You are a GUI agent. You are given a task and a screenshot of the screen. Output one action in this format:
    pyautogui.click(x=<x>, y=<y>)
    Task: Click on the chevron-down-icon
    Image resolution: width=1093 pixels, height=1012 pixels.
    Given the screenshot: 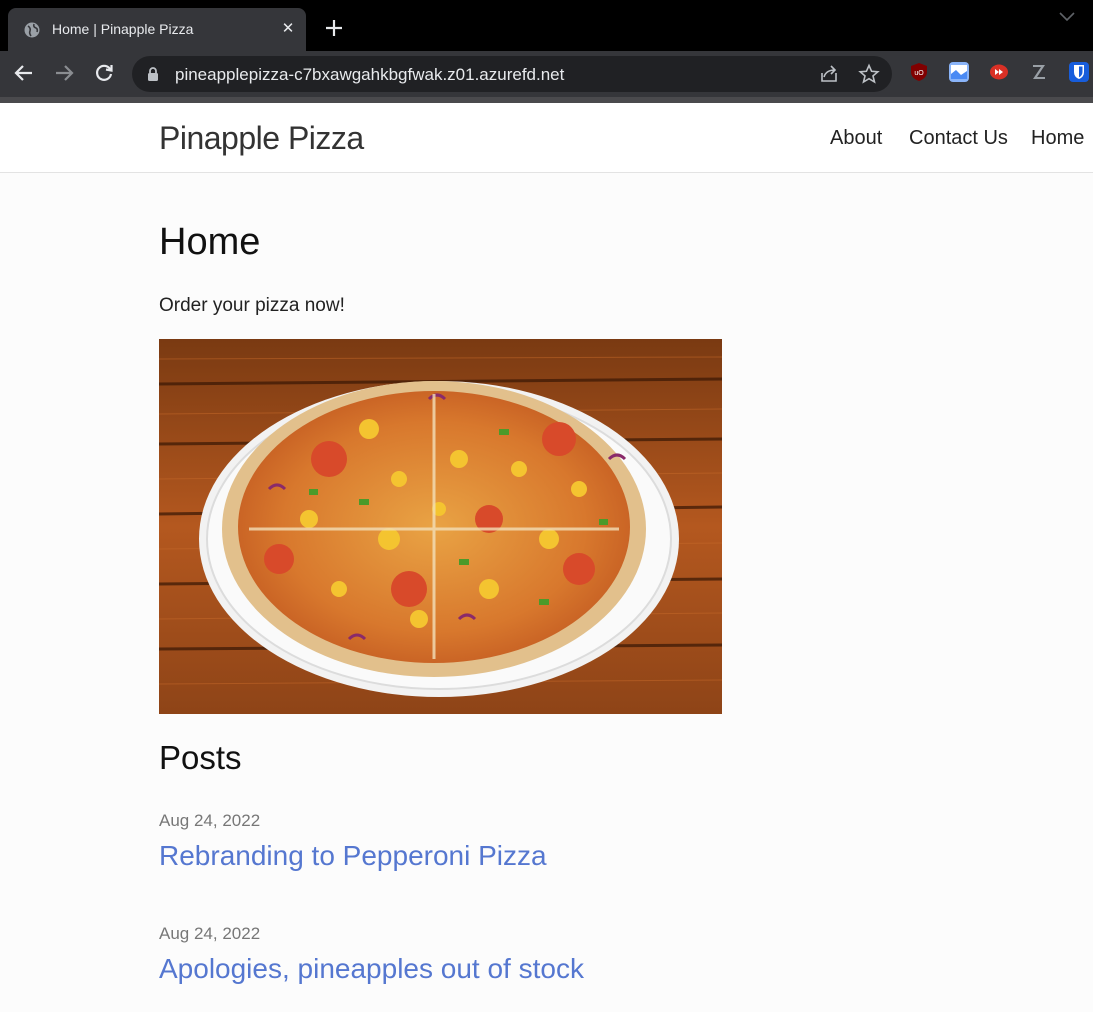 What is the action you would take?
    pyautogui.click(x=1067, y=16)
    